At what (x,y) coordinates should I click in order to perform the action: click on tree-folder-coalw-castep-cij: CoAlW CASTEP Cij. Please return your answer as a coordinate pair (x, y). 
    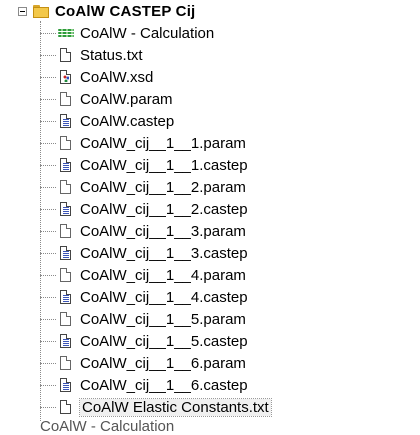
    Looking at the image, I should click on (106, 11).